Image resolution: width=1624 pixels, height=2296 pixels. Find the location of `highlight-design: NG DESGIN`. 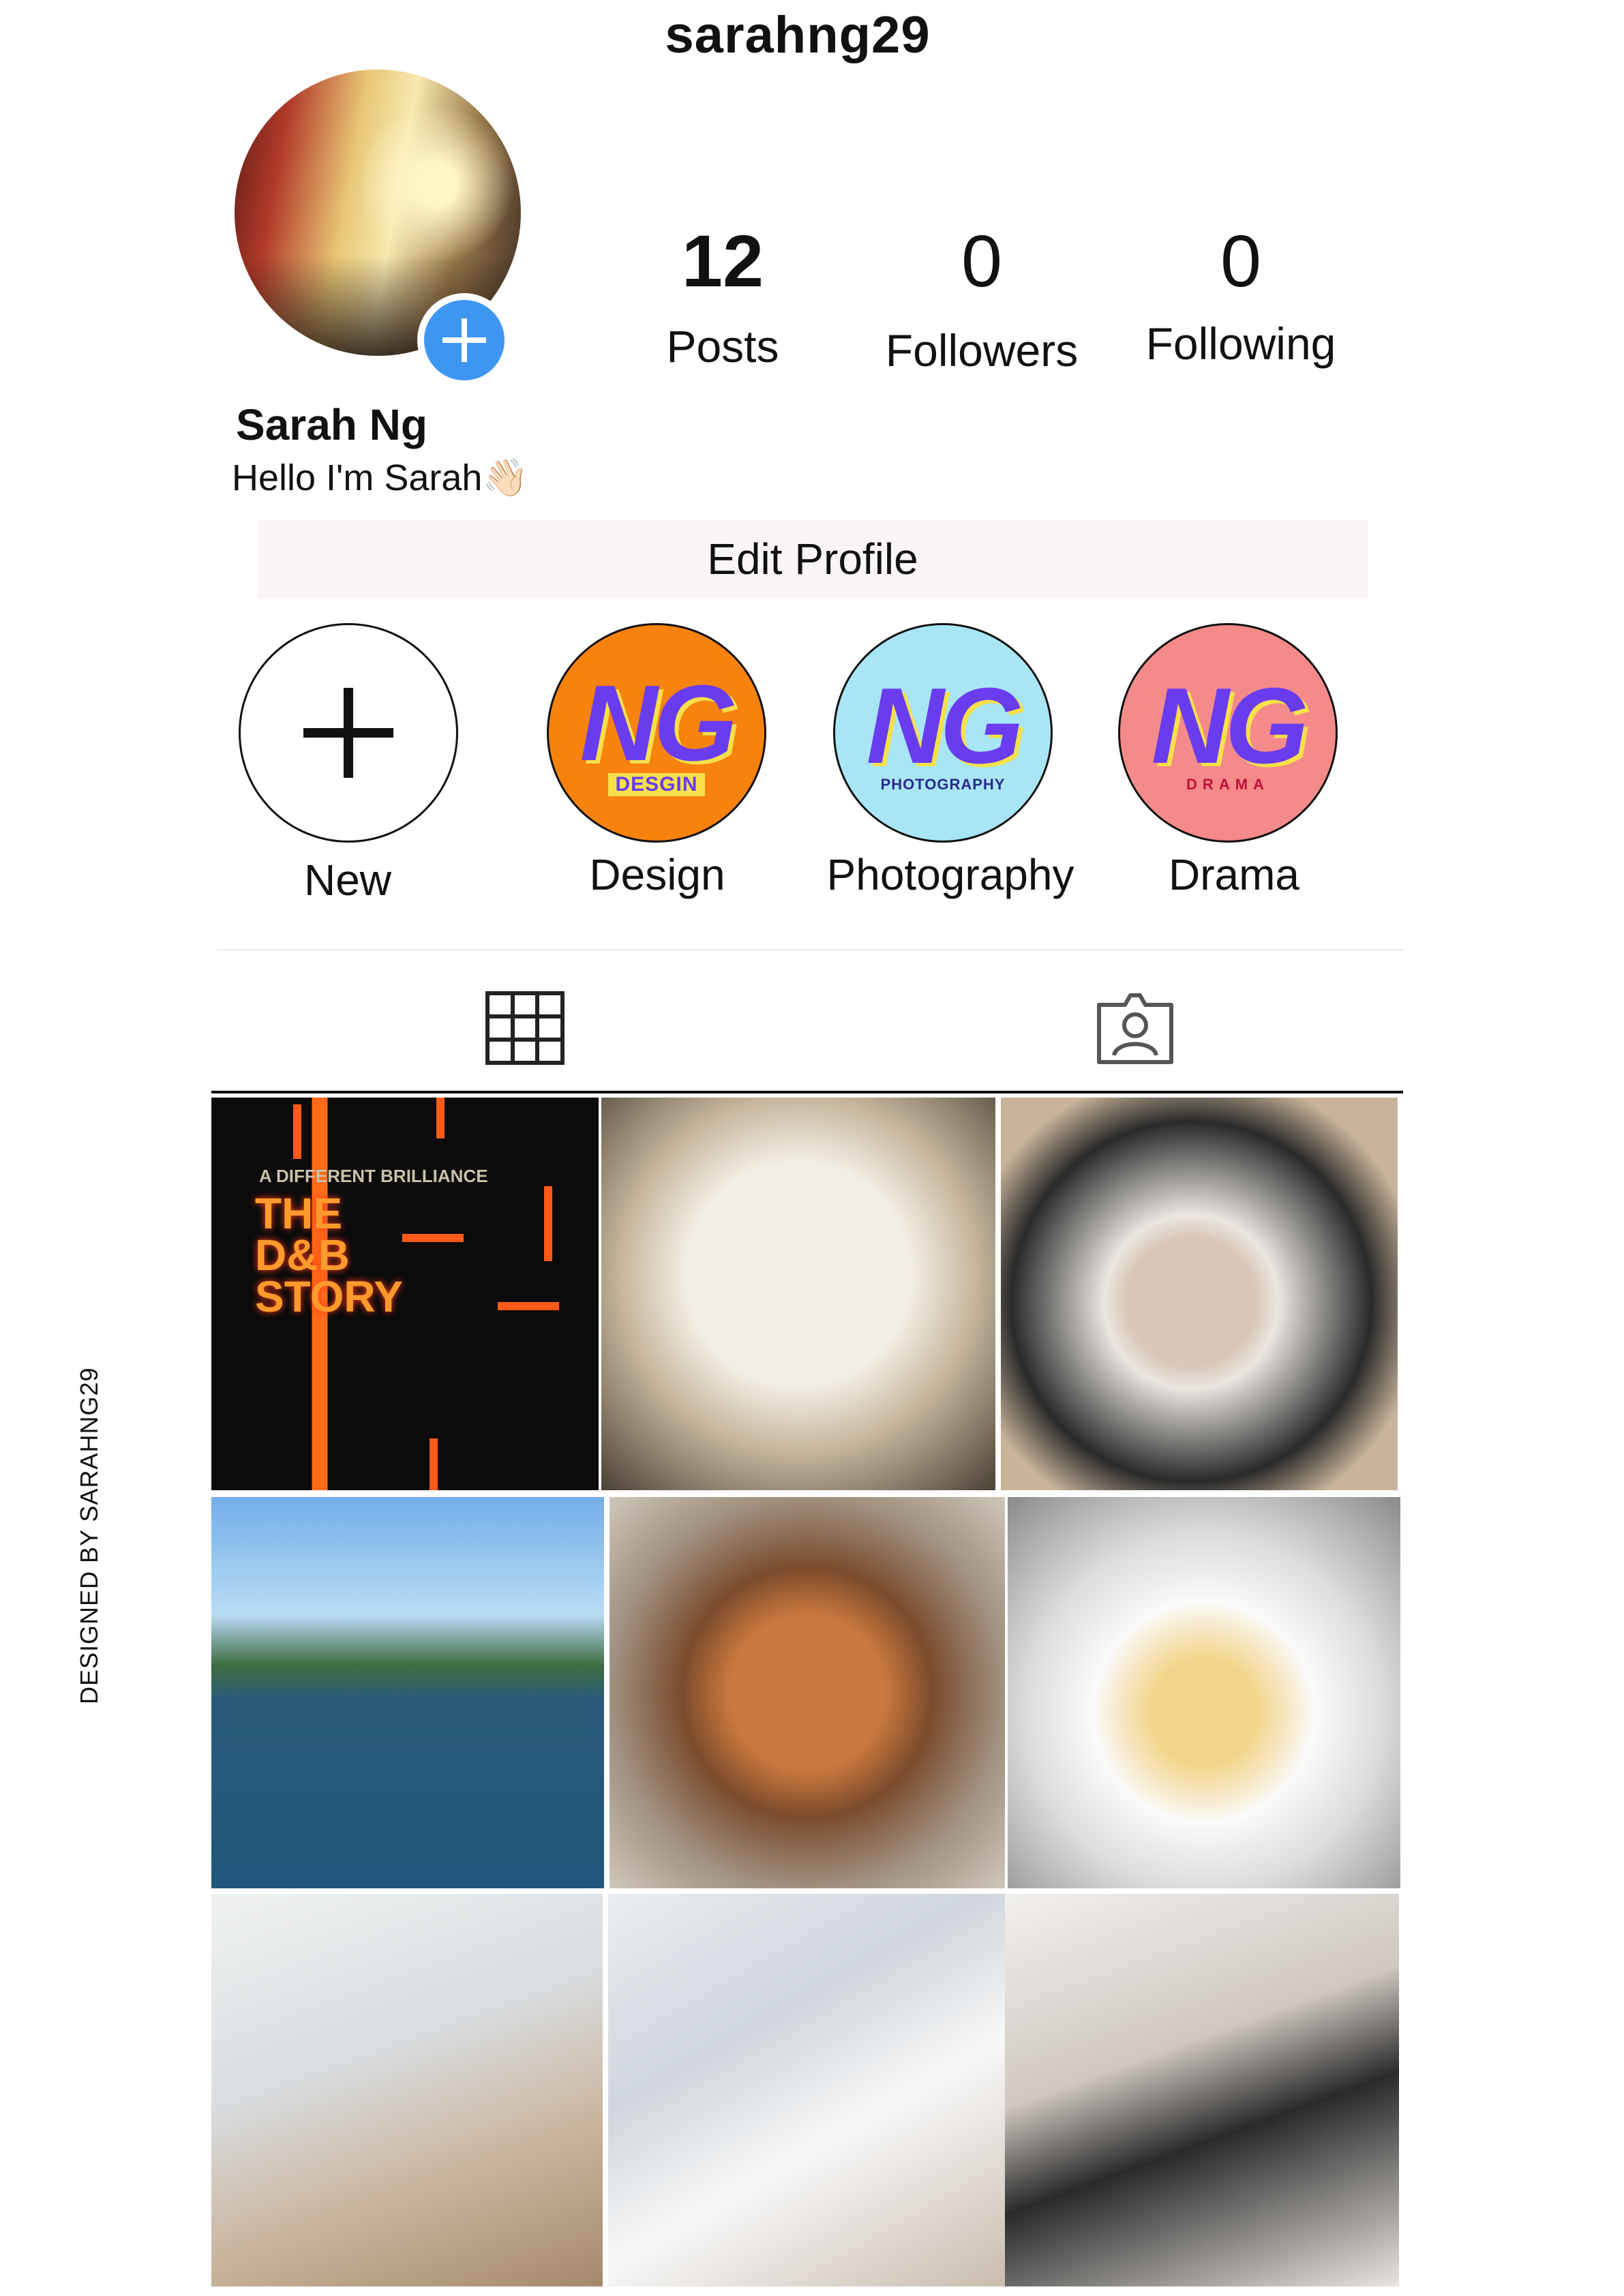

highlight-design: NG DESGIN is located at coordinates (656, 733).